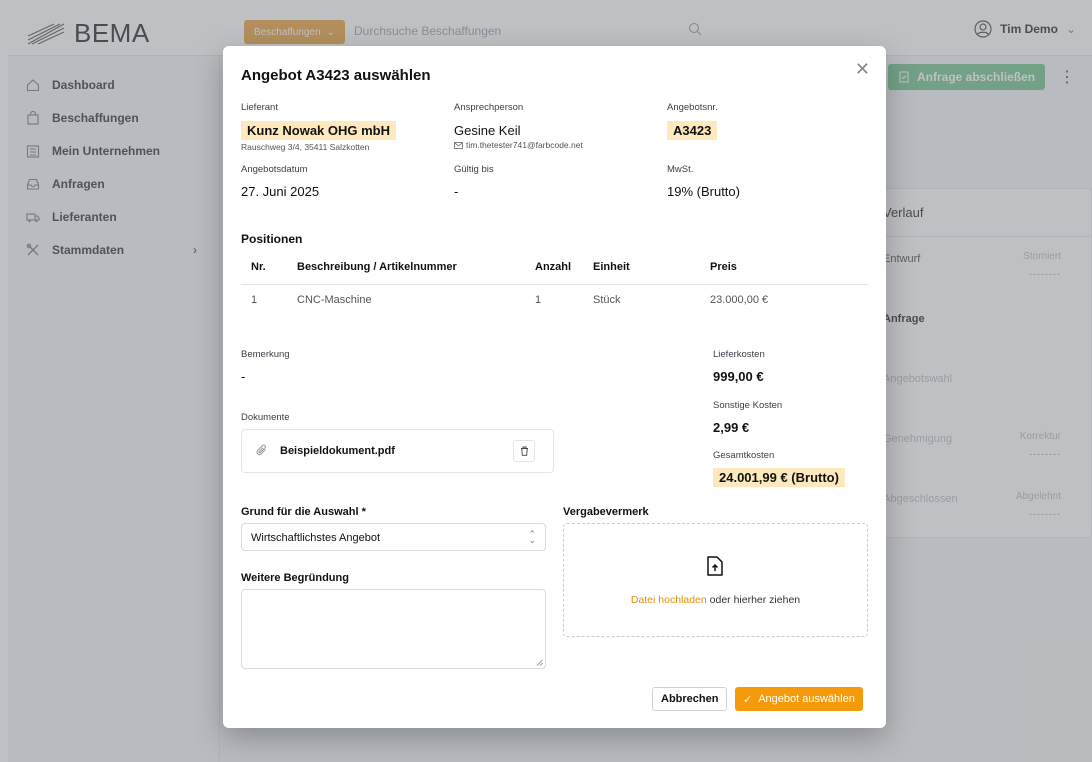  What do you see at coordinates (487, 130) in the screenshot?
I see `contact-name: Gesine Keil` at bounding box center [487, 130].